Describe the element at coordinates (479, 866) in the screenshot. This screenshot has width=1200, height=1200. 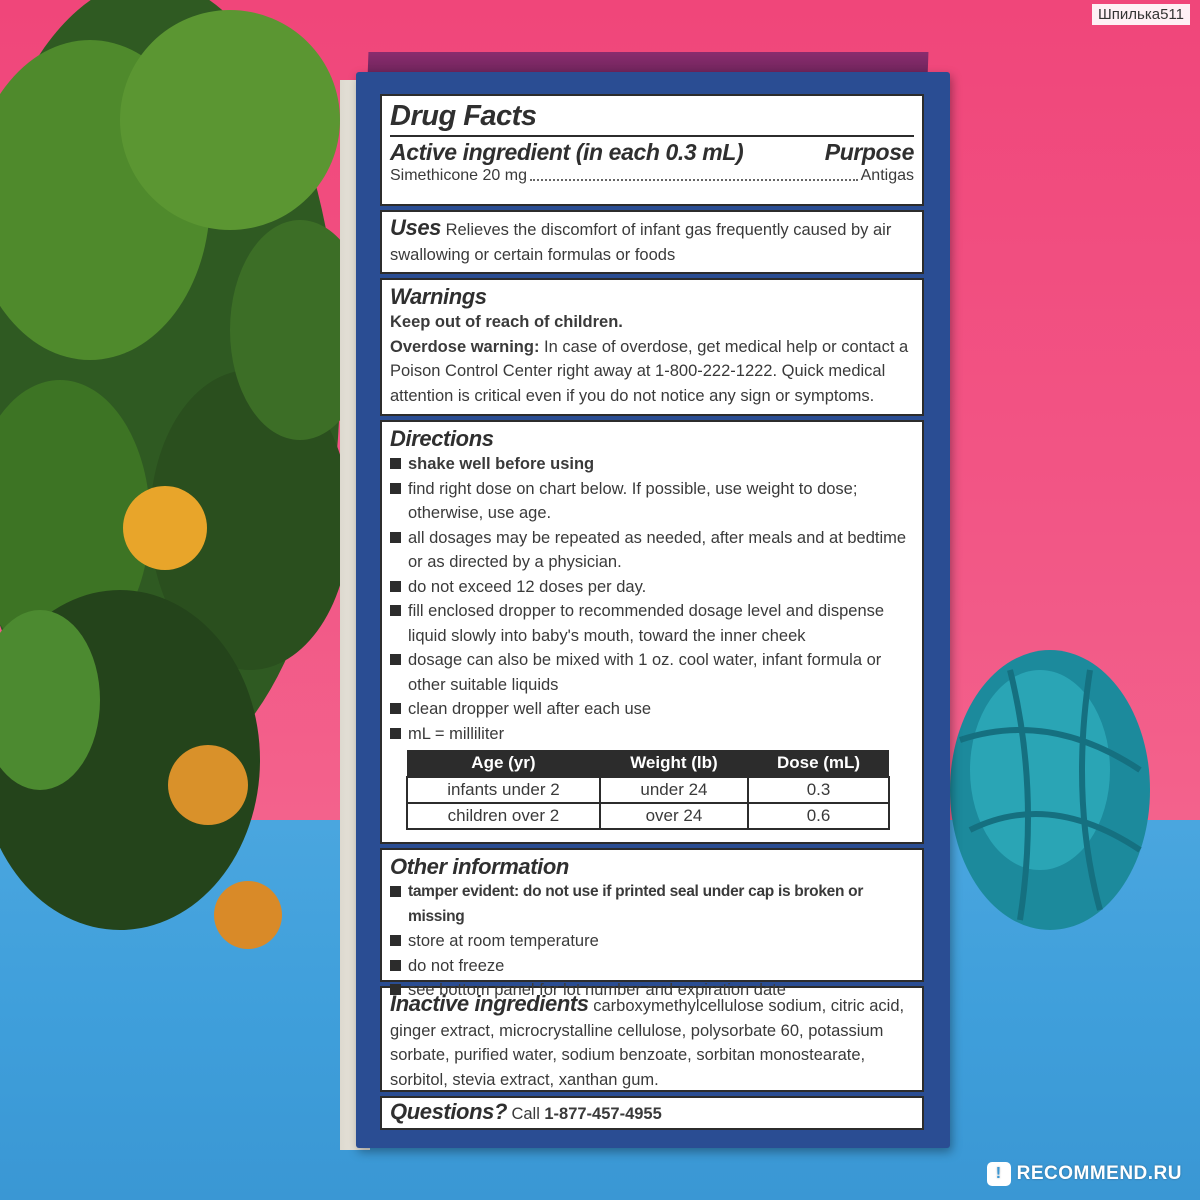
I see `other-heading: Other information` at that location.